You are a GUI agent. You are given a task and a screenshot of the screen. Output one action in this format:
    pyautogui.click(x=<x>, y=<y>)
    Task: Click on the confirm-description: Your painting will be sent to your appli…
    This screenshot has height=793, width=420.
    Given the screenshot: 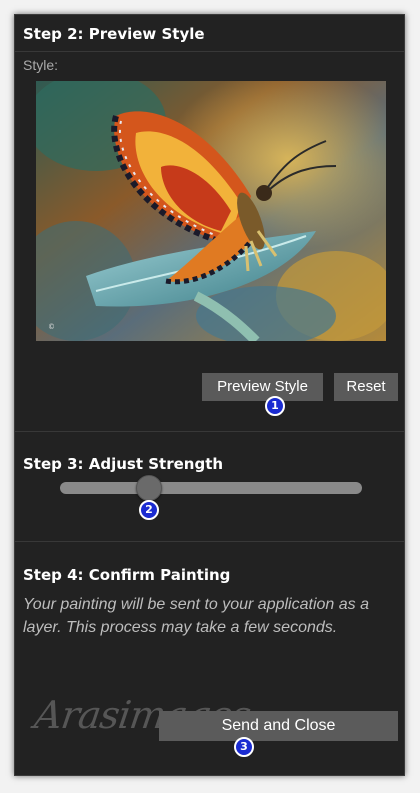 What is the action you would take?
    pyautogui.click(x=196, y=616)
    